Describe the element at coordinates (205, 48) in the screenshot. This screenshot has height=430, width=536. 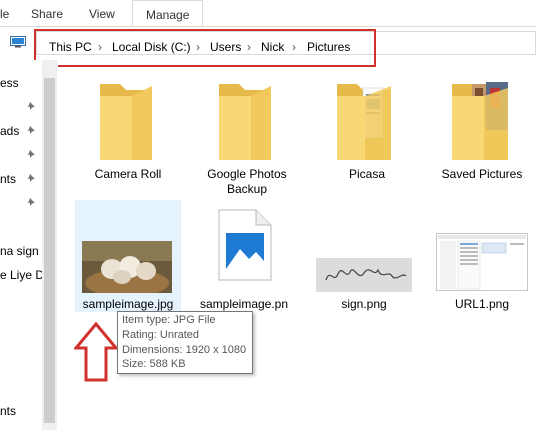
I see `address-highlight-box` at that location.